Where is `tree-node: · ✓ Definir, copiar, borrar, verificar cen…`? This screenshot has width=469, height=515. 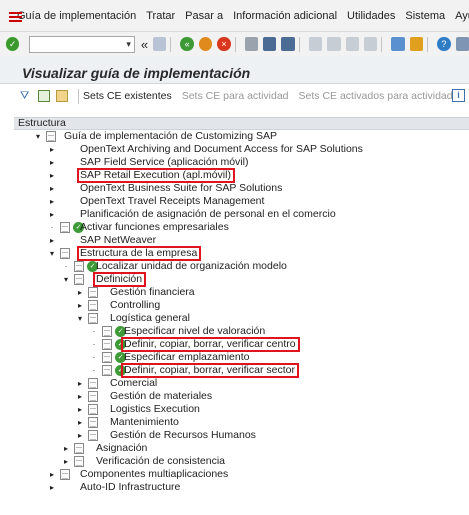
tree-node: · ✓ Definir, copiar, borrar, verificar cen… is located at coordinates (241, 344).